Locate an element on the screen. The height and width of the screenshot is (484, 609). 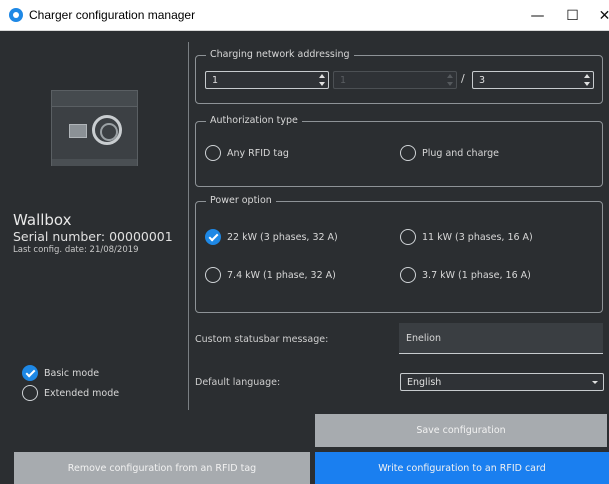
device-body is located at coordinates (94, 136).